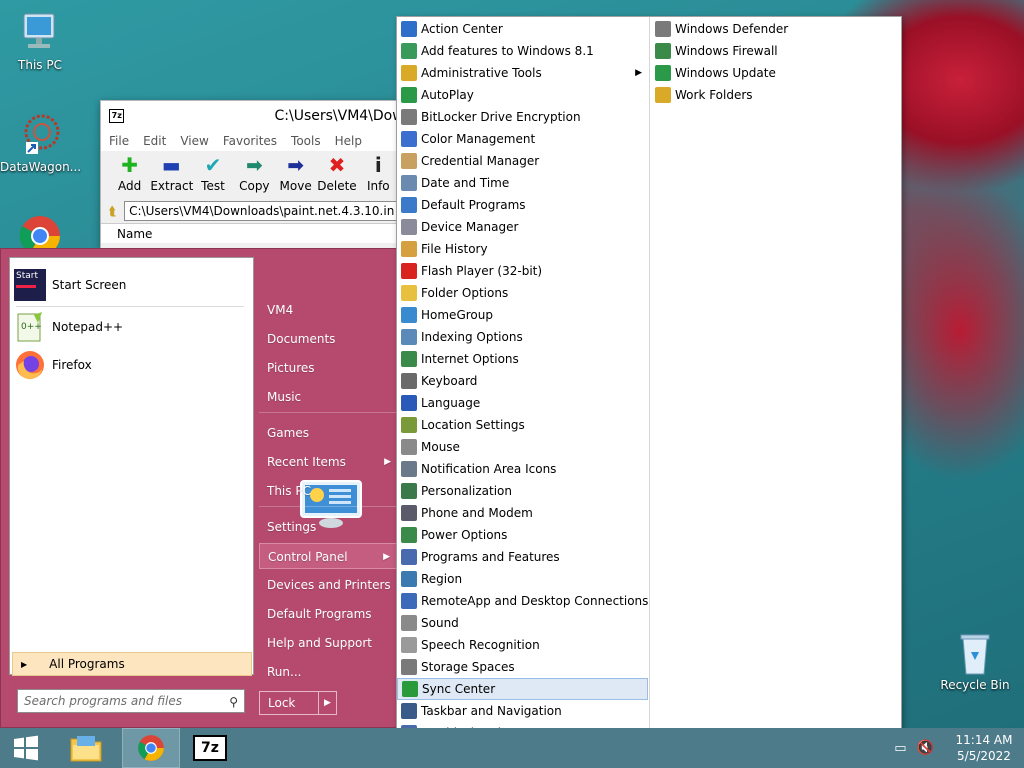 The height and width of the screenshot is (768, 1024). What do you see at coordinates (776, 95) in the screenshot?
I see `cp-item-work-folders: Work Folders` at bounding box center [776, 95].